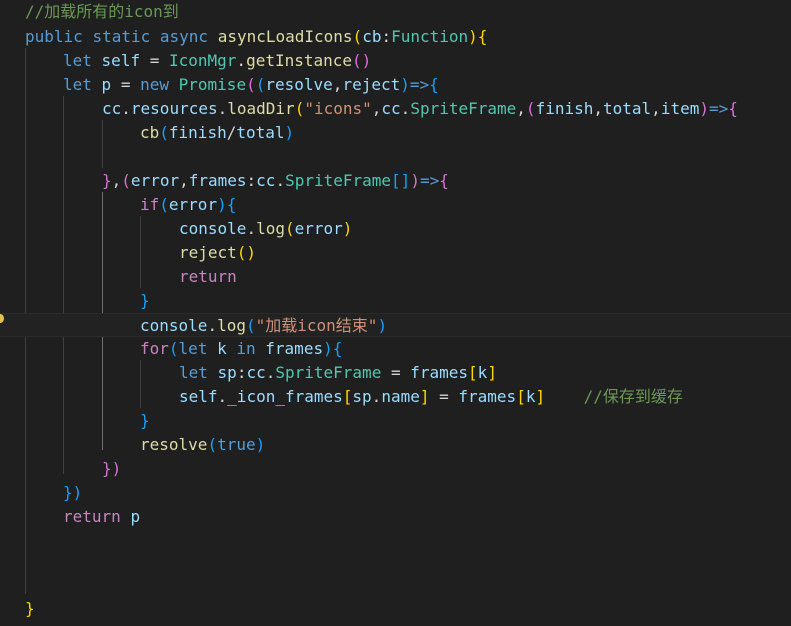 Image resolution: width=791 pixels, height=626 pixels. I want to click on code-token: reject, so click(208, 252).